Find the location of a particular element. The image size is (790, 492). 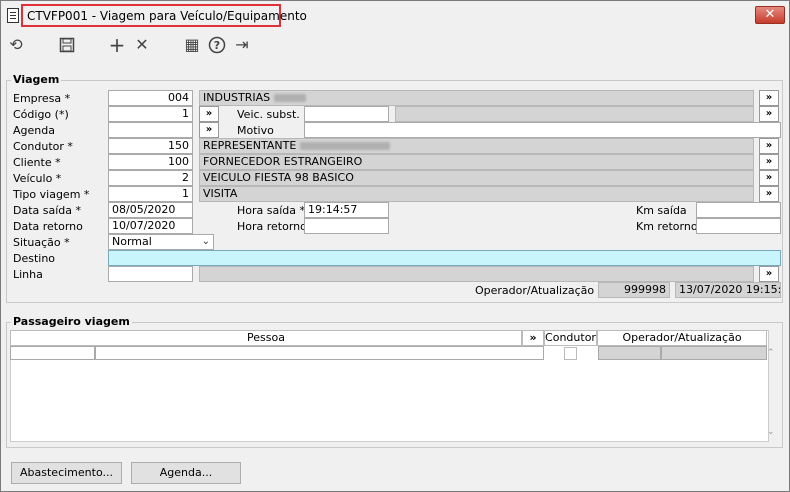

data-saida-field: 08/05/2020 is located at coordinates (150, 210).